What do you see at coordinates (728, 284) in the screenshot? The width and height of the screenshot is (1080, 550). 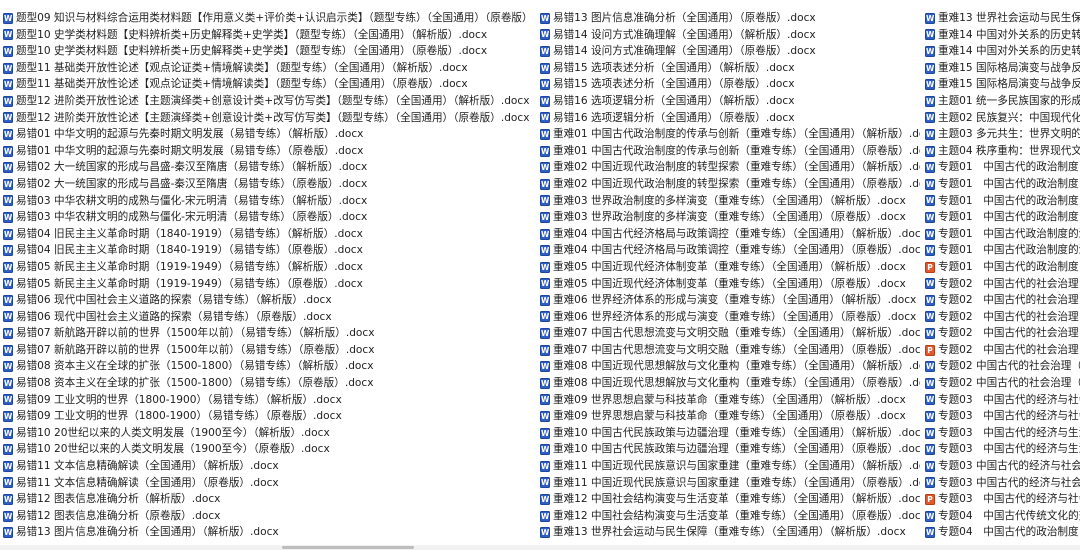 I see `file-item: 重难05 中国近现代经济体制变革（重难专练）（全国通用）（原卷版）.docx` at bounding box center [728, 284].